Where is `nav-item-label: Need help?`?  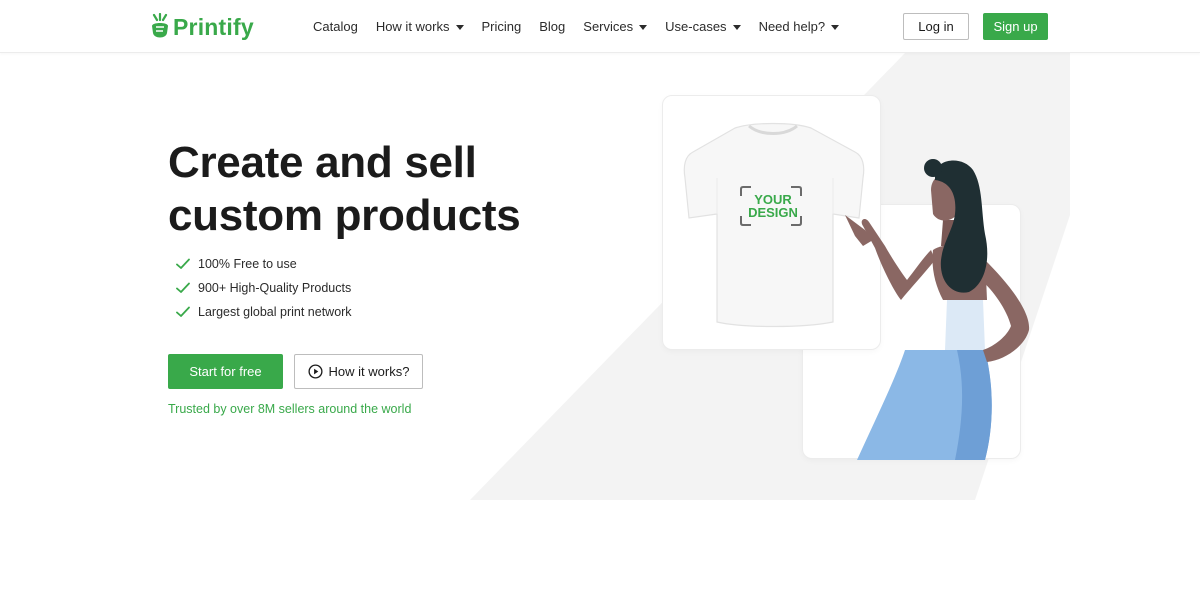
nav-item-label: Need help? is located at coordinates (792, 26).